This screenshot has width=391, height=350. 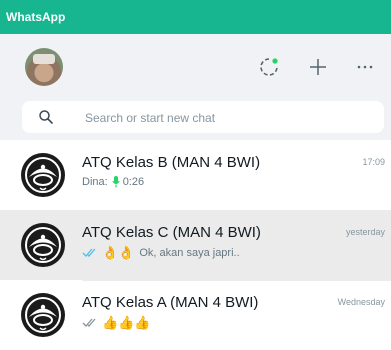 I want to click on search-input, so click(x=230, y=118).